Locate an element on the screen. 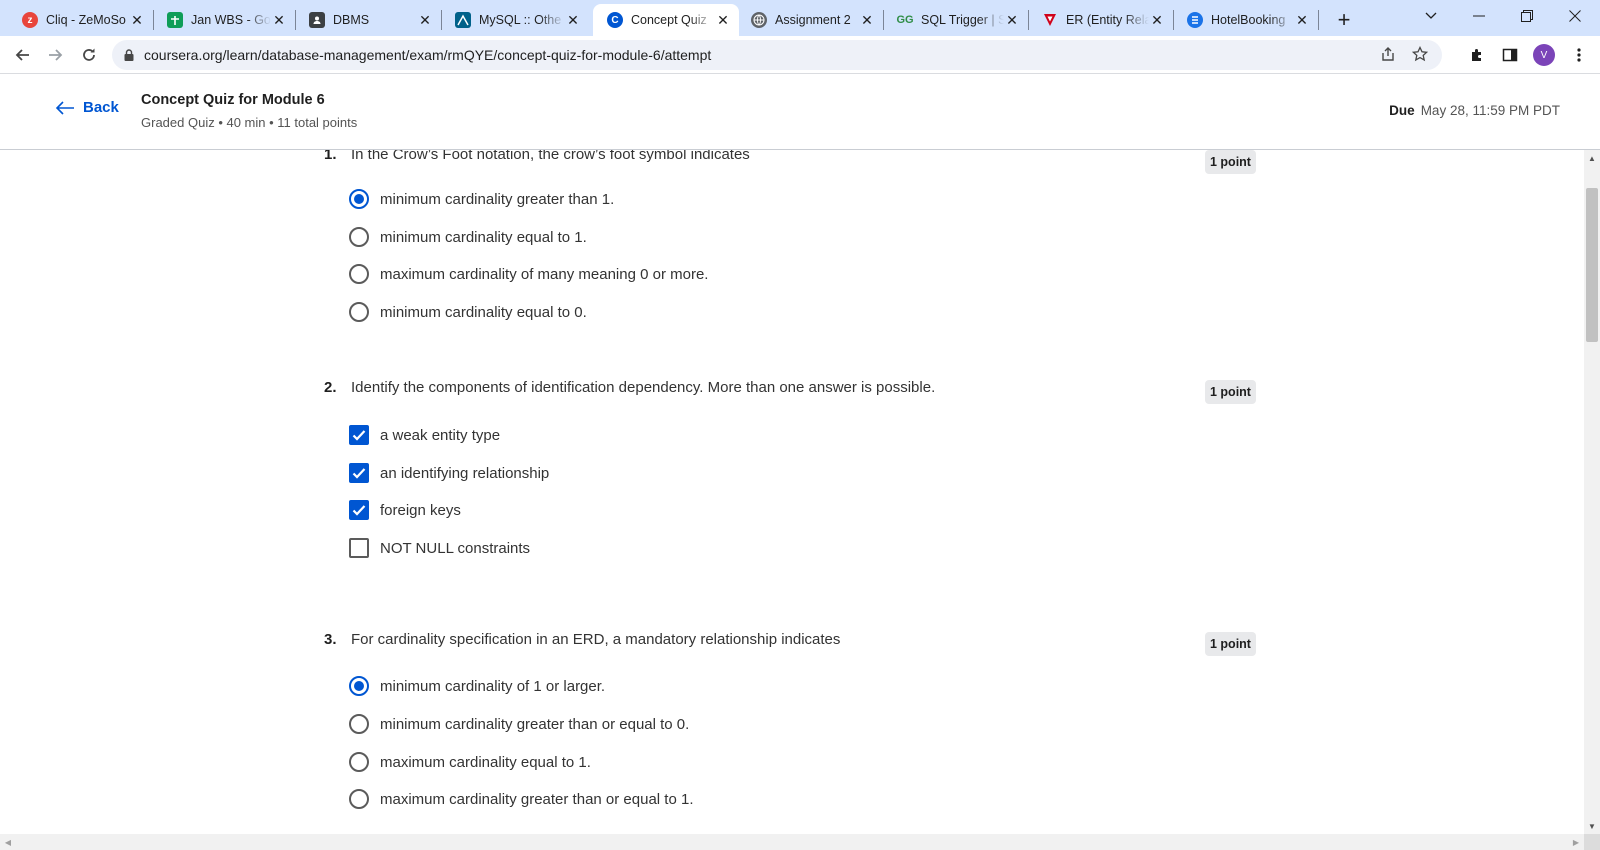 Image resolution: width=1600 pixels, height=850 pixels. globe-icon is located at coordinates (759, 20).